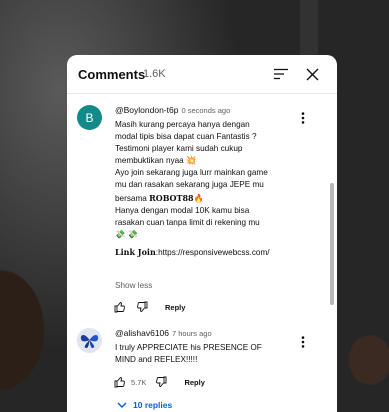  What do you see at coordinates (112, 74) in the screenshot?
I see `comments-title: Comments` at bounding box center [112, 74].